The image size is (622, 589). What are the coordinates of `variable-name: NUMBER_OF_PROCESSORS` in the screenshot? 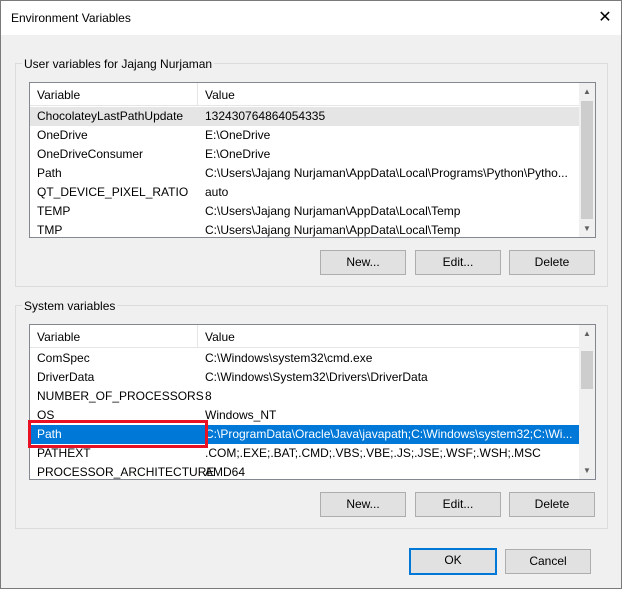 It's located at (120, 396).